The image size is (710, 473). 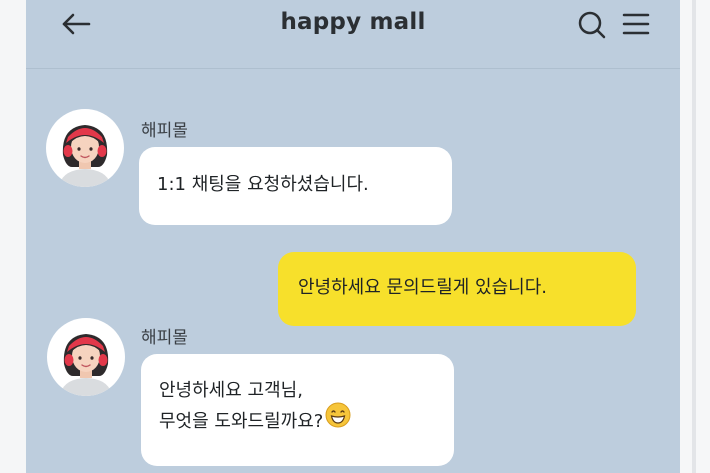 I want to click on message-text-line: 무엇을 도와드릴까요?, so click(x=306, y=420).